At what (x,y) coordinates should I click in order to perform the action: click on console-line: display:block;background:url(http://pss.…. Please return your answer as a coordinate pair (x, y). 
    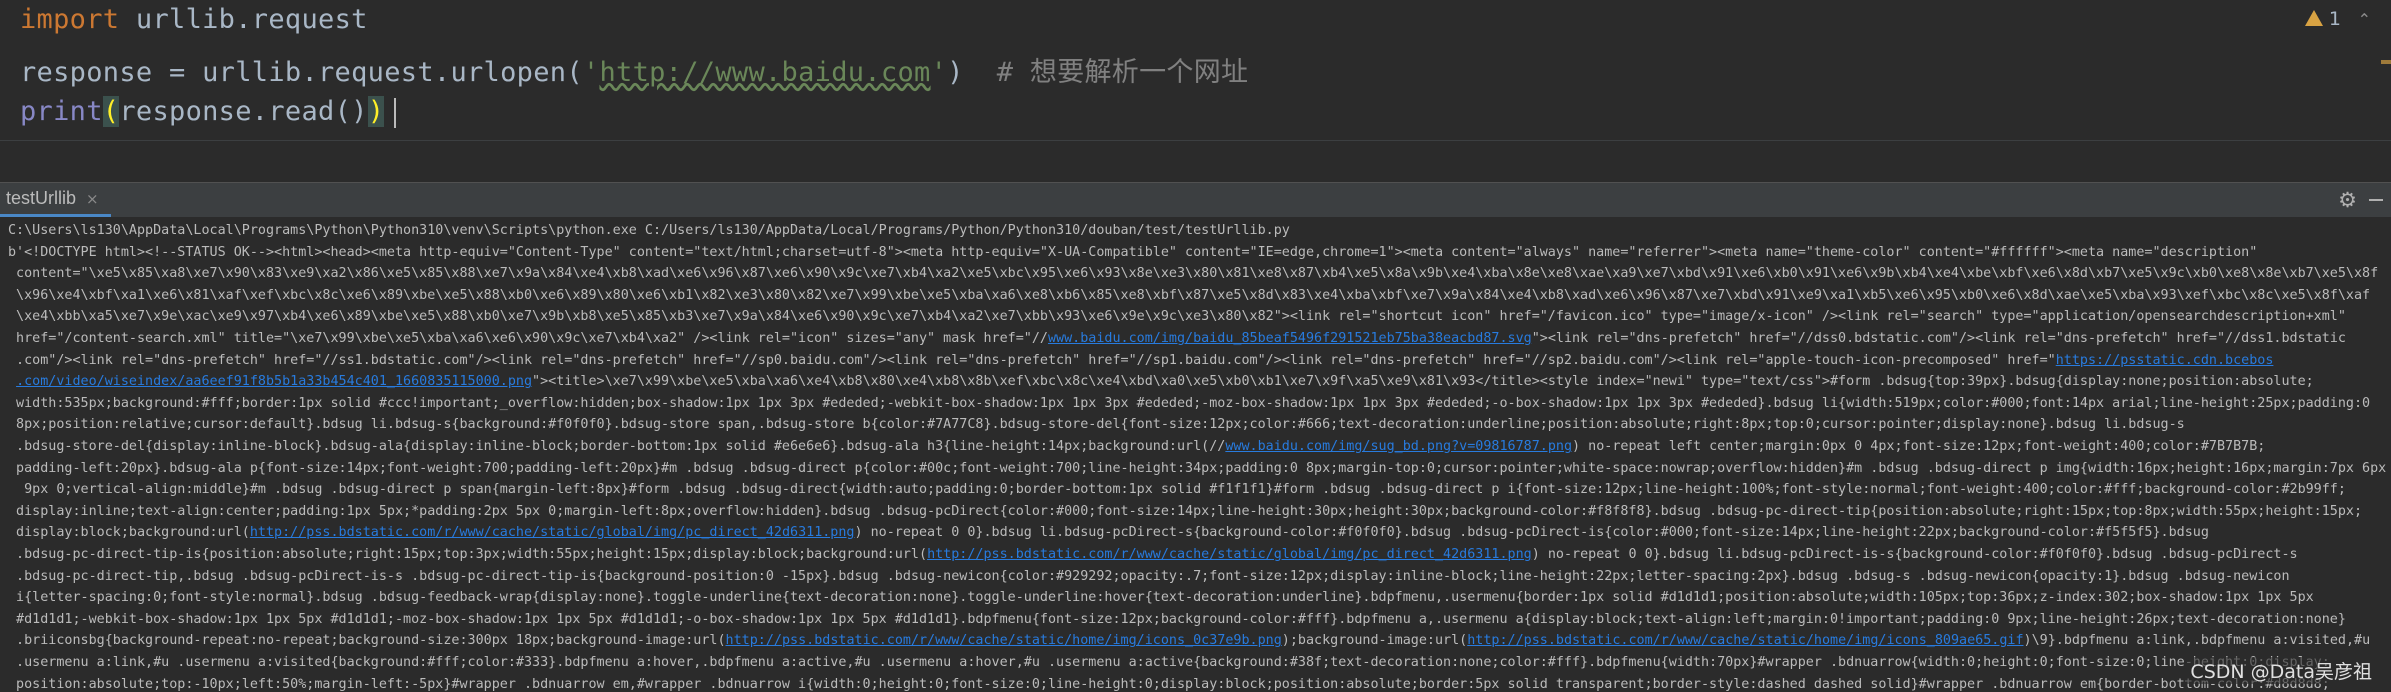
    Looking at the image, I should click on (1108, 533).